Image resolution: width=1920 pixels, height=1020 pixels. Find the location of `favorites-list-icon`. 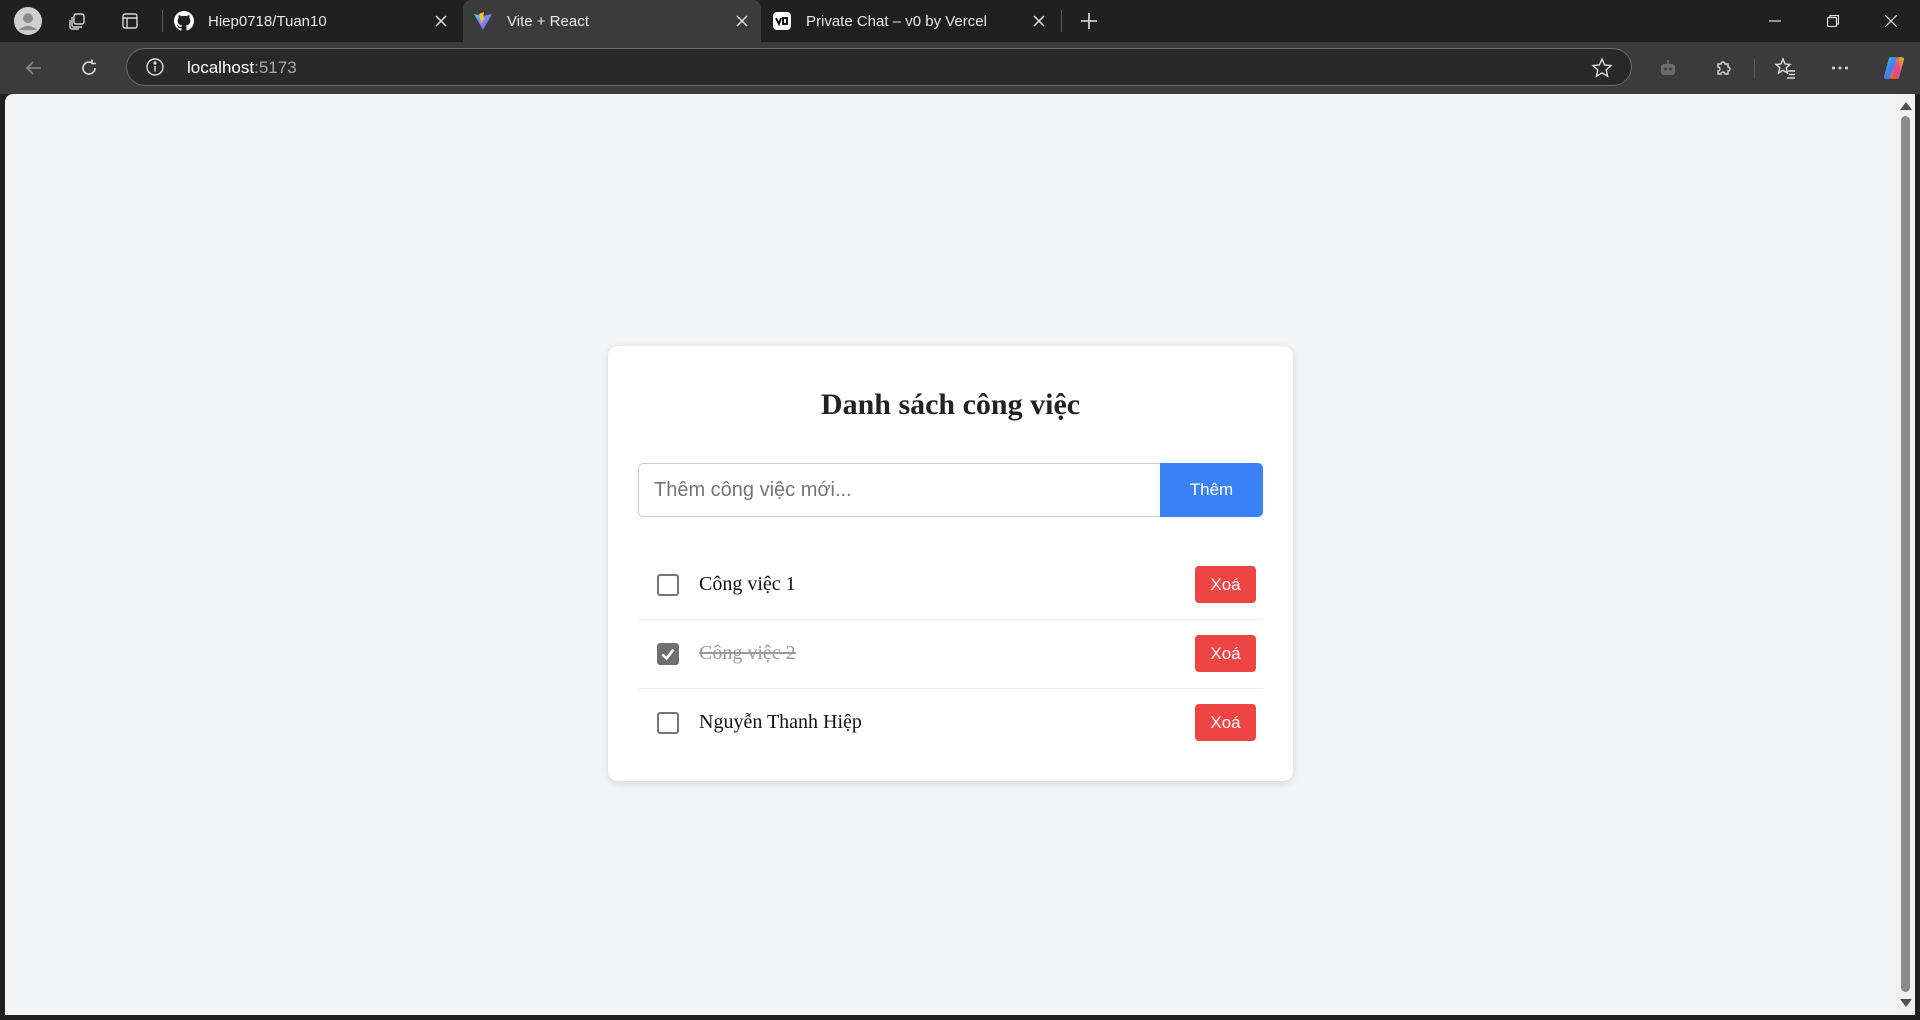

favorites-list-icon is located at coordinates (1785, 68).